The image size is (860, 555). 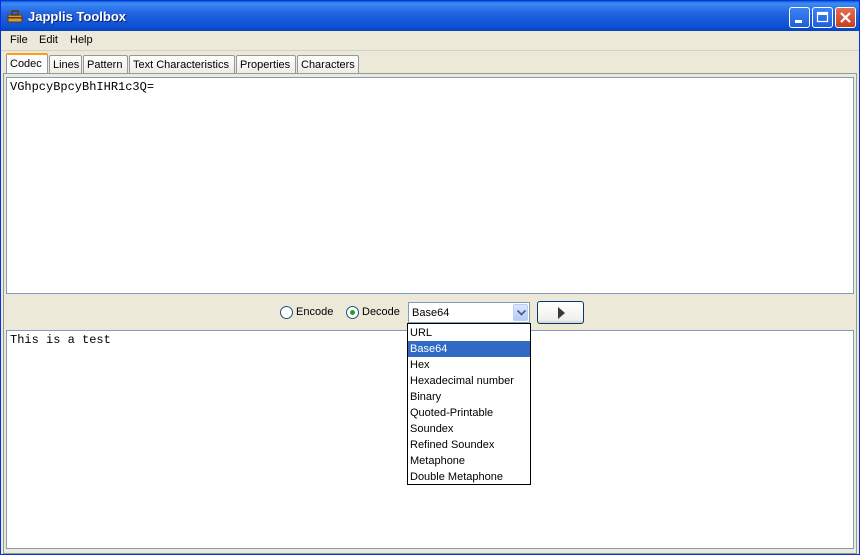 I want to click on maximize-icon, so click(x=822, y=17).